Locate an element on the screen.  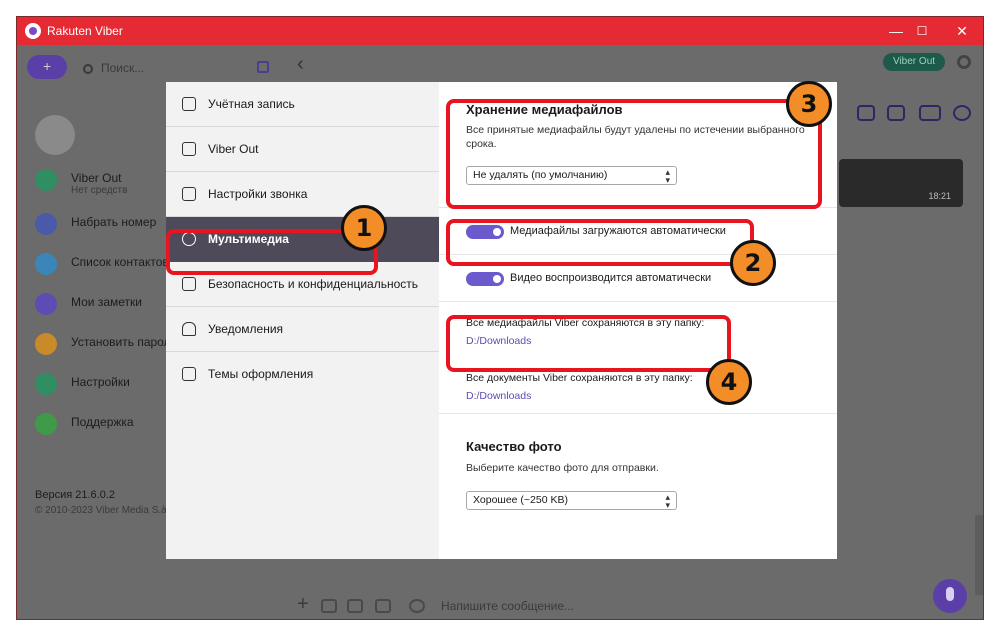
sidebar-item-settings: Настройки is located at coordinates (110, 384).